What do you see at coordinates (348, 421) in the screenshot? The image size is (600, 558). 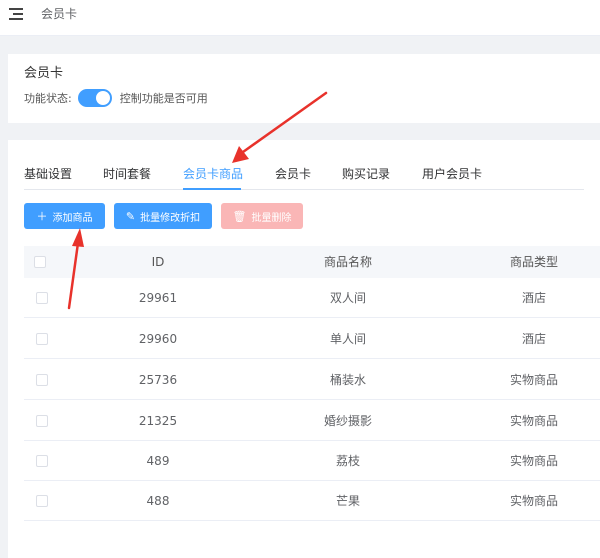 I see `cell-name: 婚纱摄影` at bounding box center [348, 421].